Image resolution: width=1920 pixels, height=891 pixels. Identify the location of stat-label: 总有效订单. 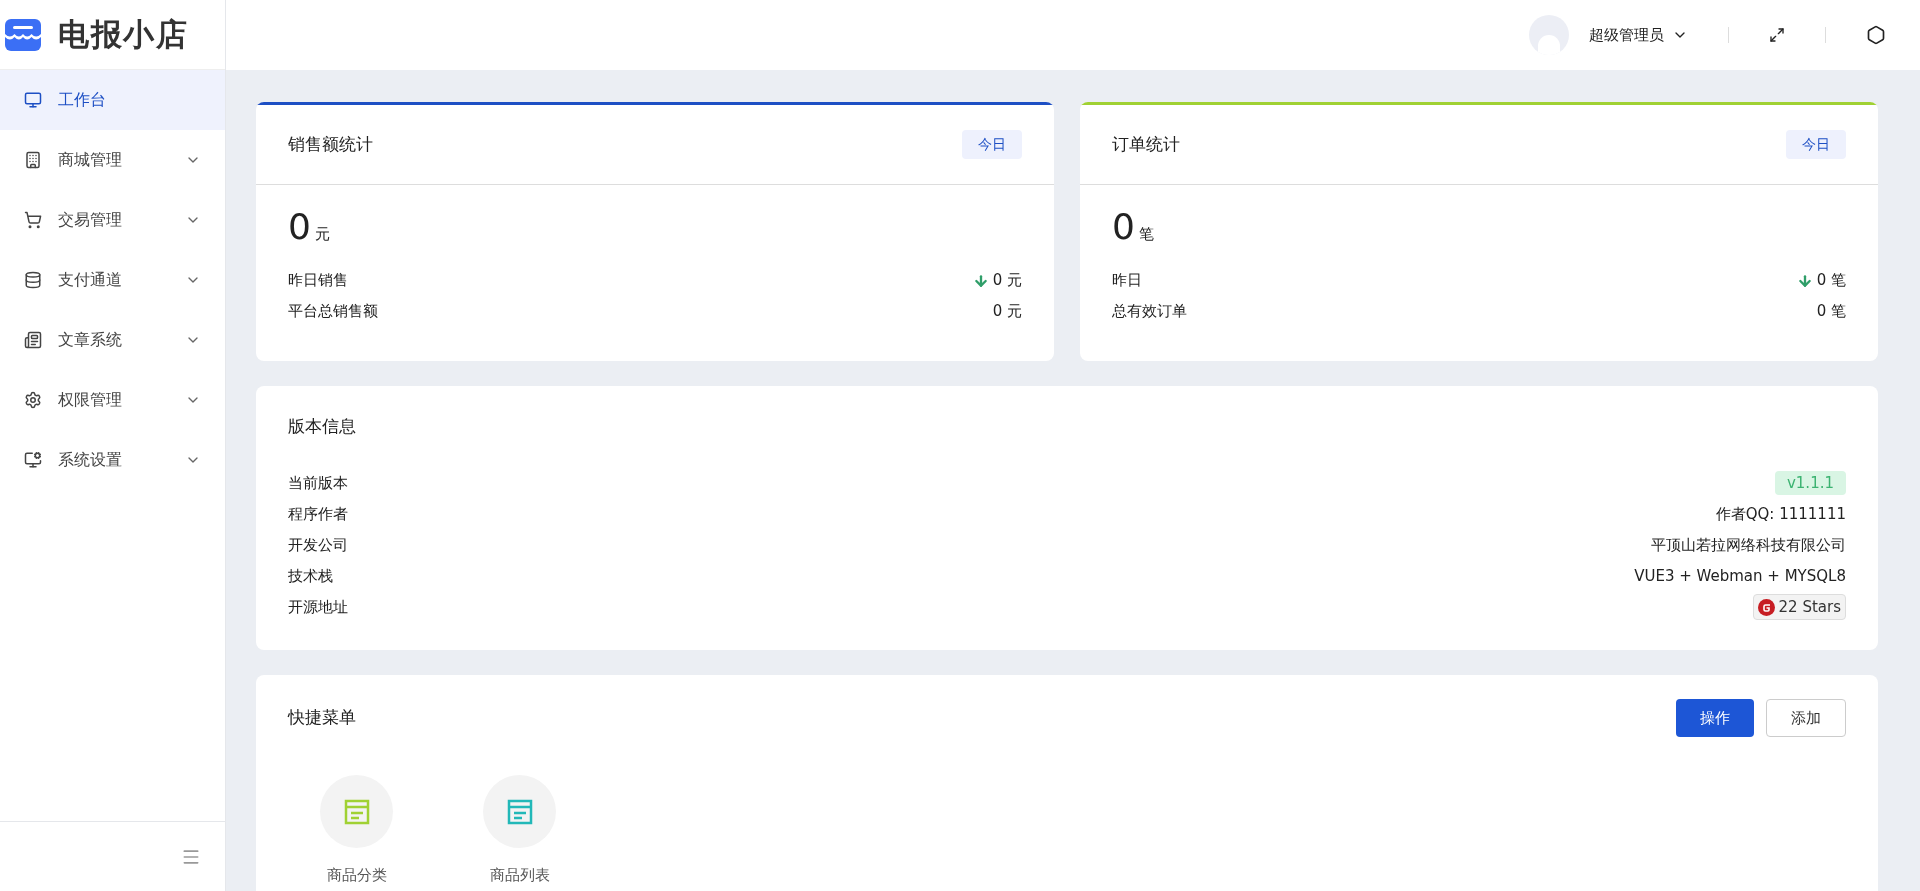
(1149, 312).